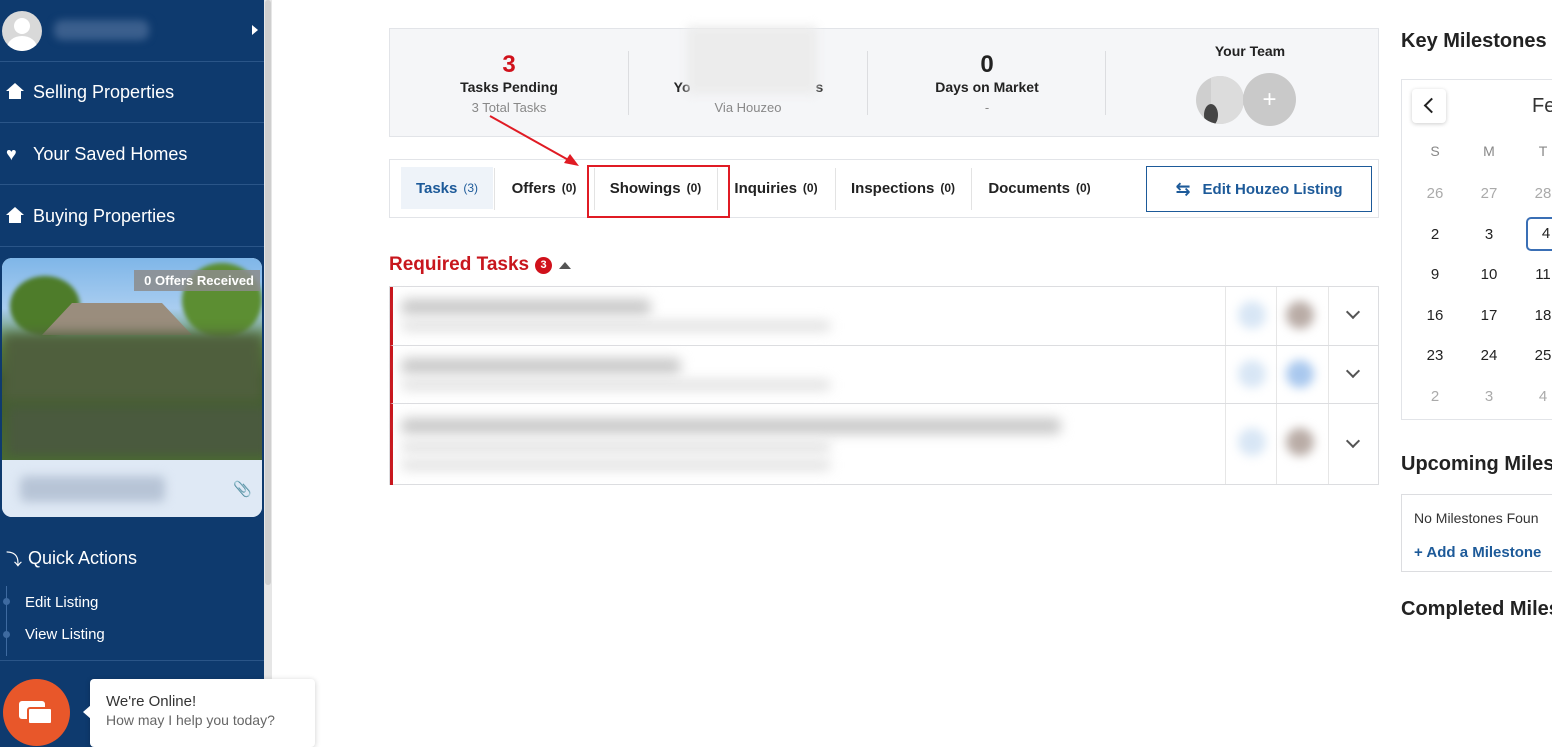 The width and height of the screenshot is (1552, 747). Describe the element at coordinates (36, 712) in the screenshot. I see `chat-button` at that location.